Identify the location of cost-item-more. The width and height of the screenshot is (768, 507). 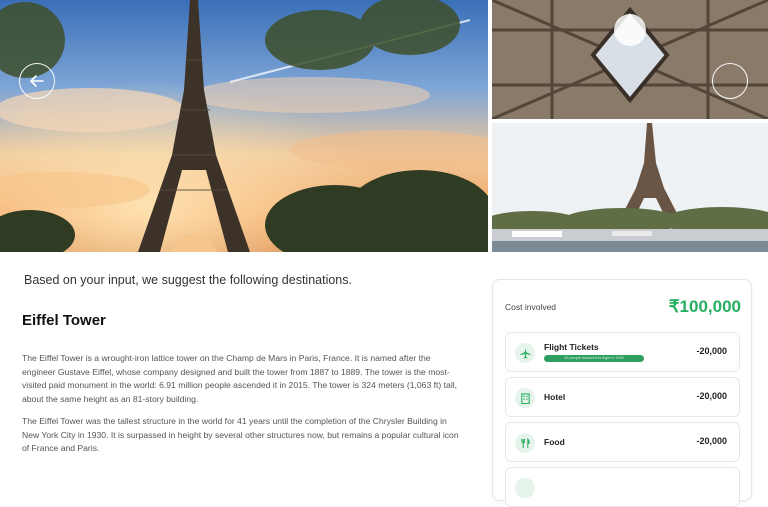
(622, 487).